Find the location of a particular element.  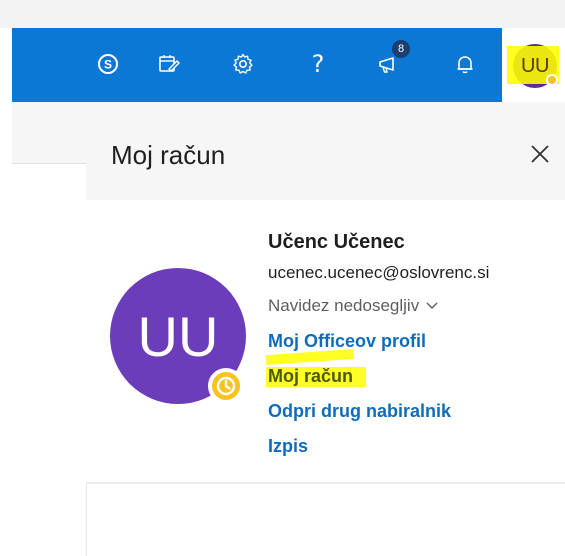

settings-button is located at coordinates (243, 64).